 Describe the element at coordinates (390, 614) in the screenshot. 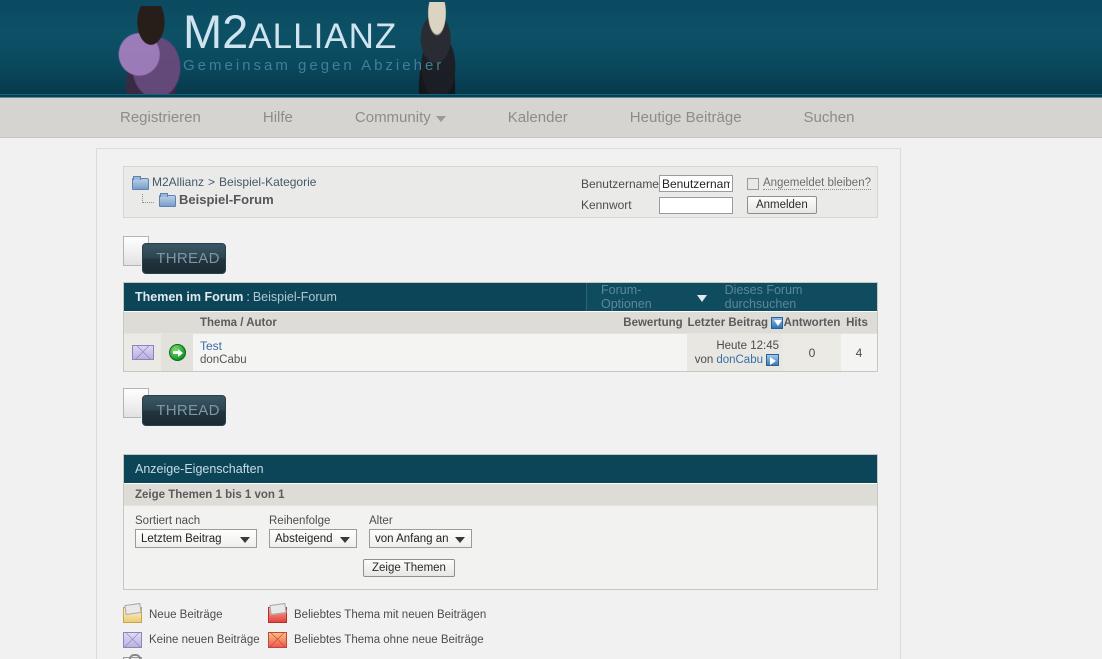

I see `legend-label: Beliebtes Thema mit neuen Beiträgen` at that location.